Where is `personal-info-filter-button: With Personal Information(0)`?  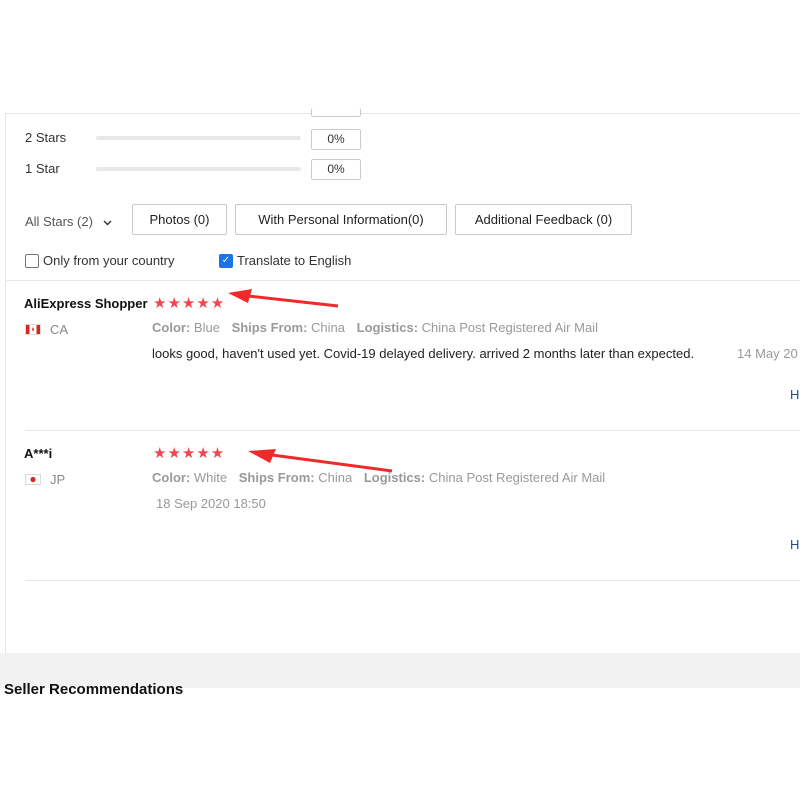 personal-info-filter-button: With Personal Information(0) is located at coordinates (341, 219).